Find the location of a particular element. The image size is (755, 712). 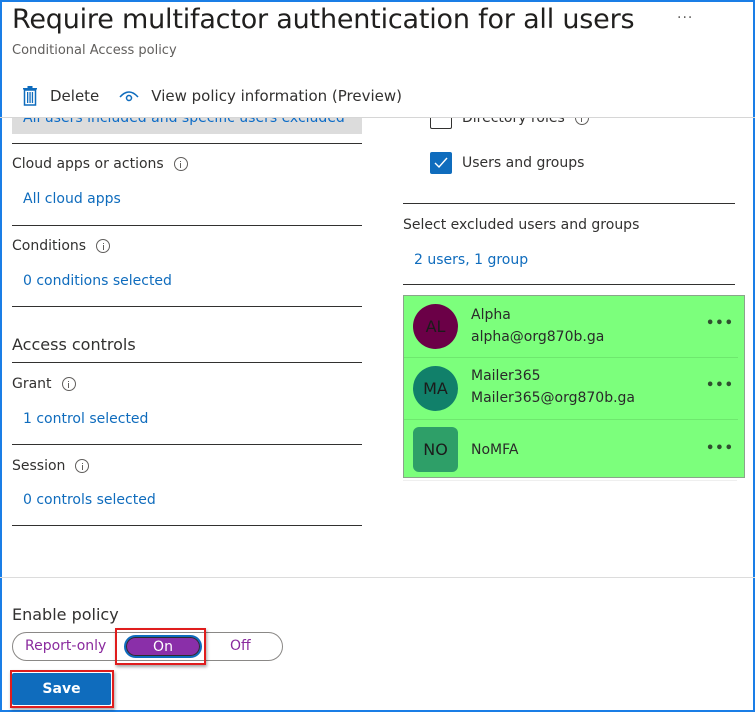

list-item: NO NoMFA ••• is located at coordinates (571, 450).